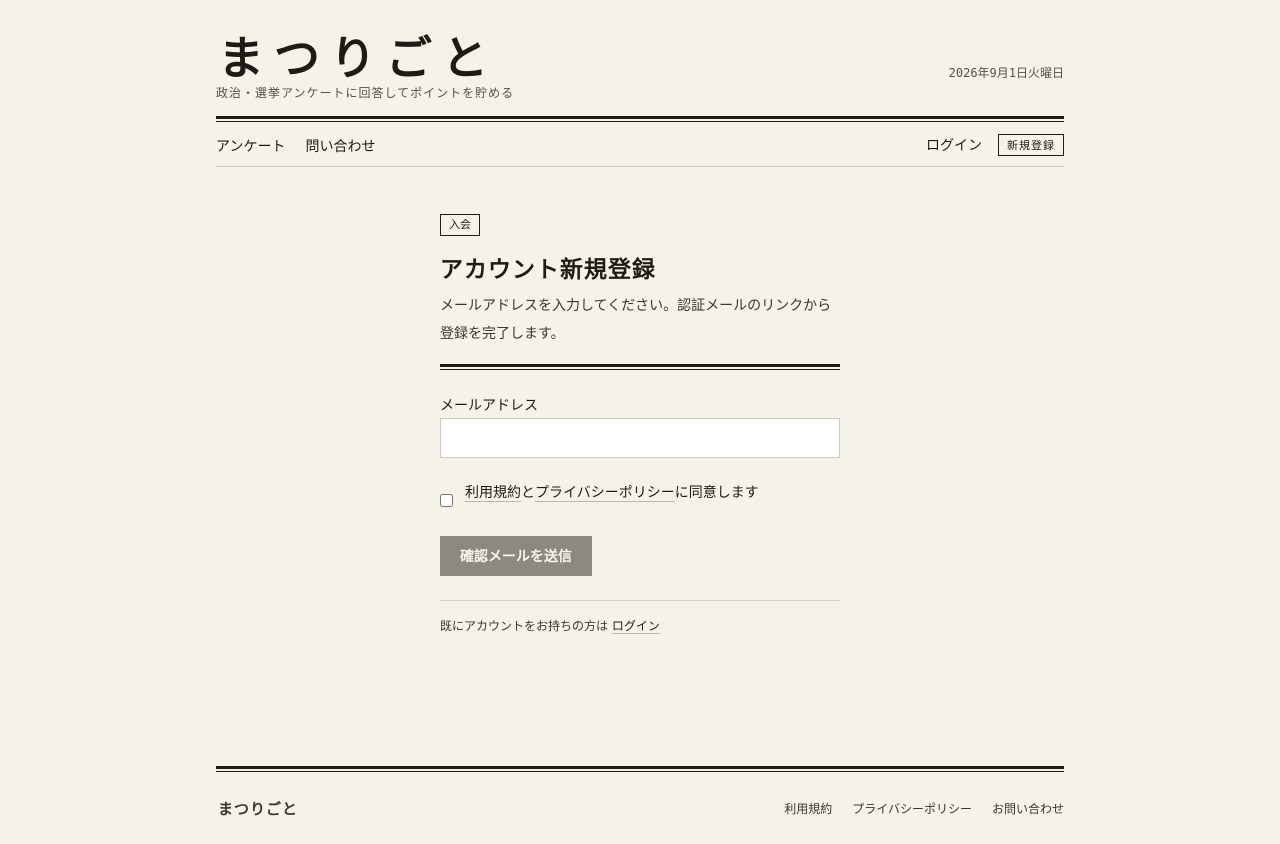 Image resolution: width=1280 pixels, height=844 pixels. What do you see at coordinates (446, 500) in the screenshot?
I see `agree-checkbox` at bounding box center [446, 500].